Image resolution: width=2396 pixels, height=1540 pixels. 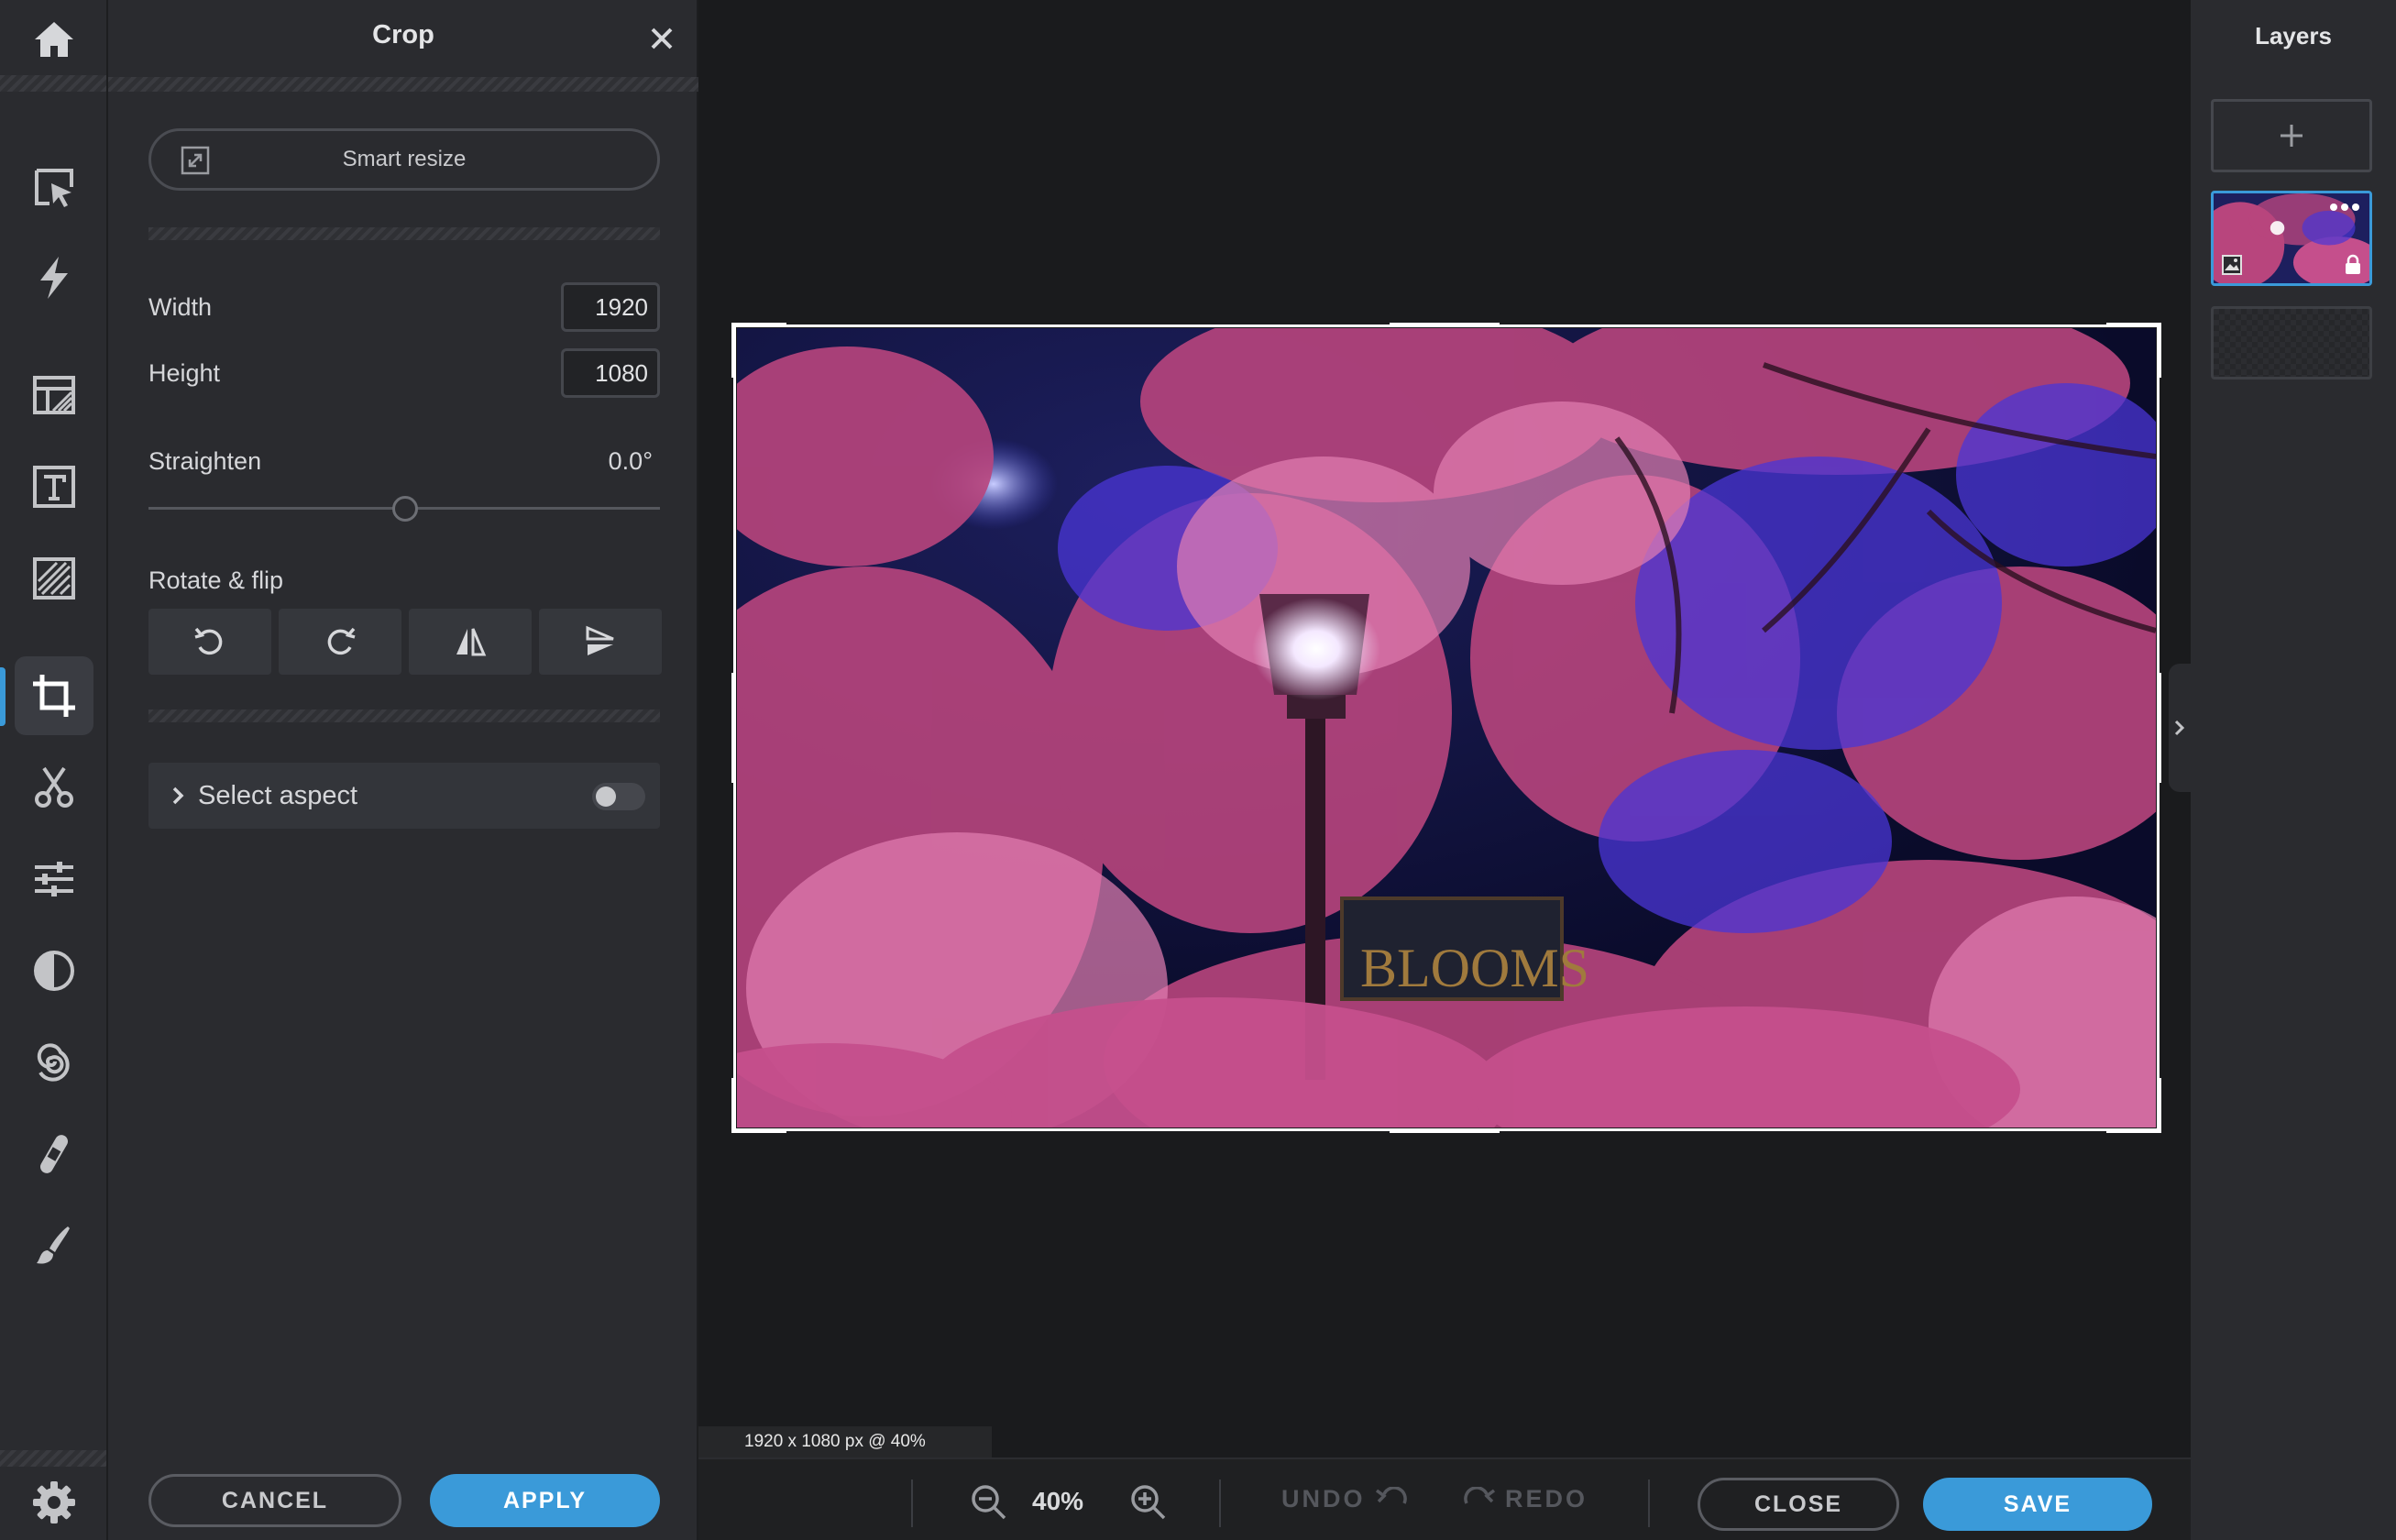 I want to click on adjust-tool-button, so click(x=54, y=879).